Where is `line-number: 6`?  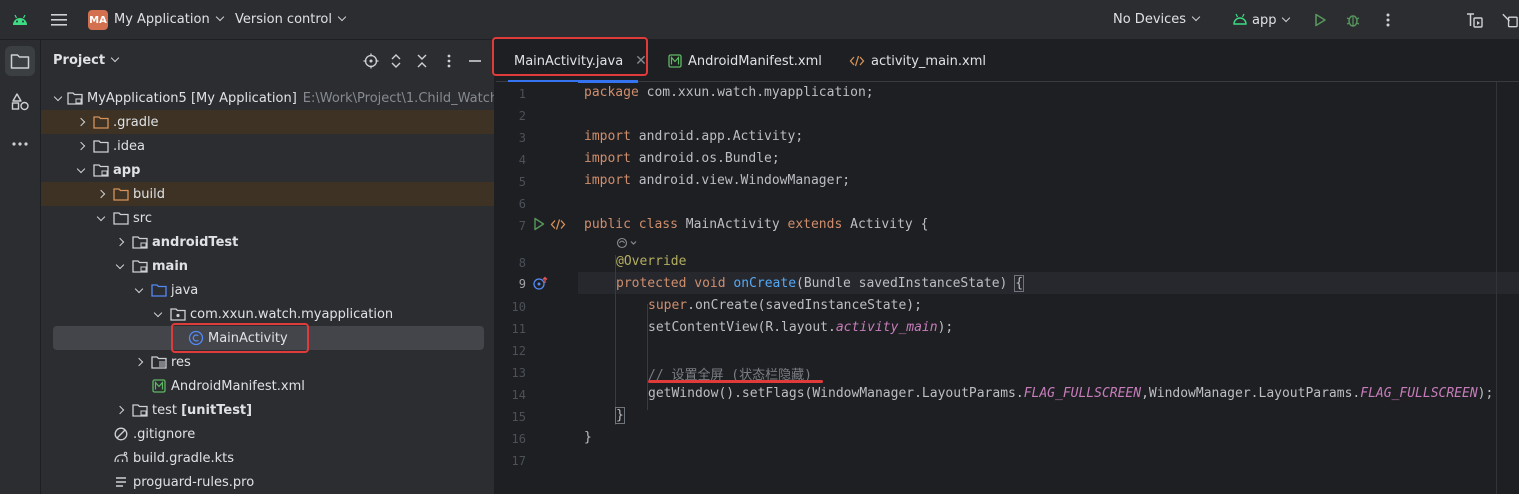 line-number: 6 is located at coordinates (522, 204).